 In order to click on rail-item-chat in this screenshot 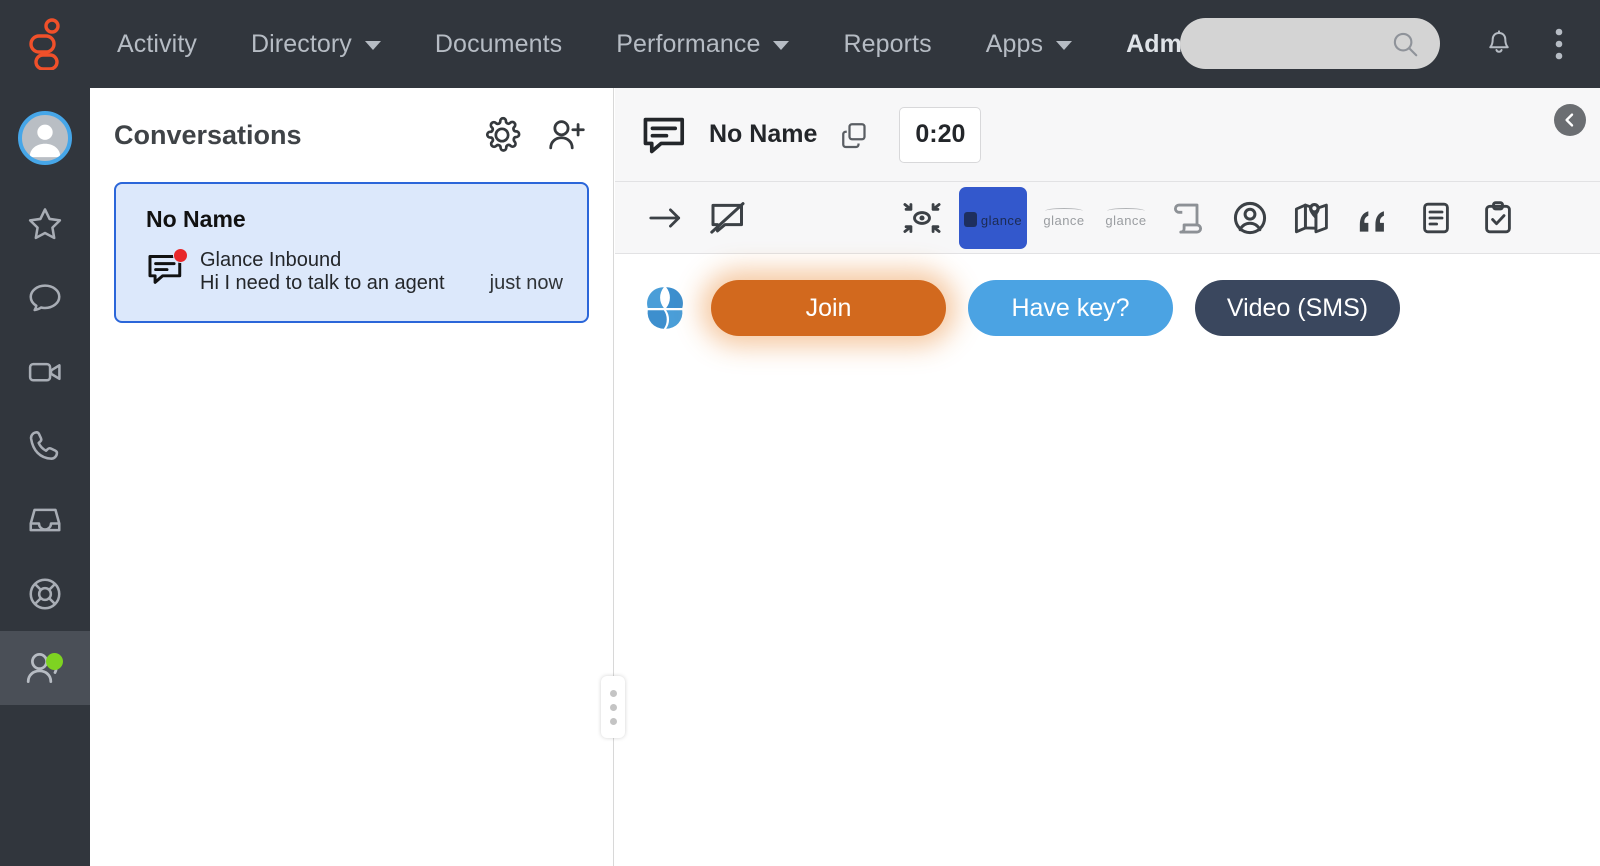, I will do `click(45, 298)`.